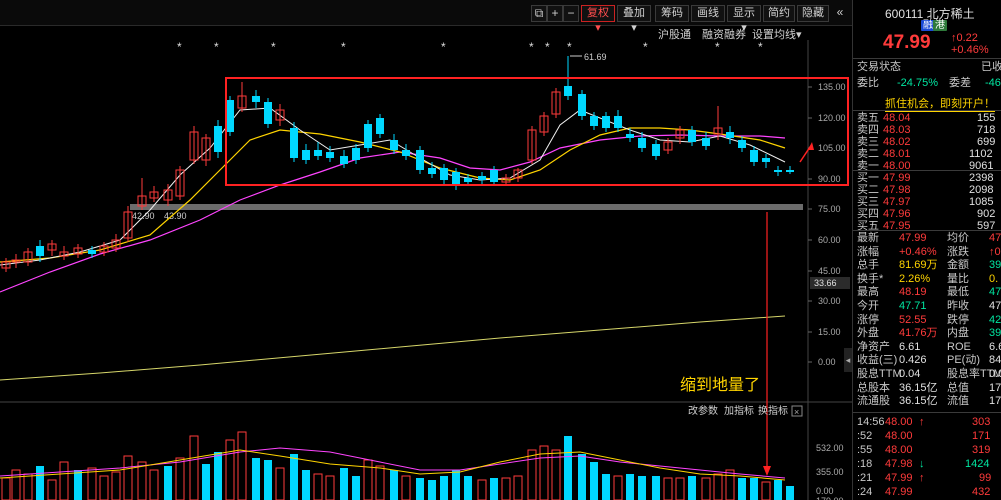 The height and width of the screenshot is (500, 1001). I want to click on minus-icon: −, so click(571, 13).